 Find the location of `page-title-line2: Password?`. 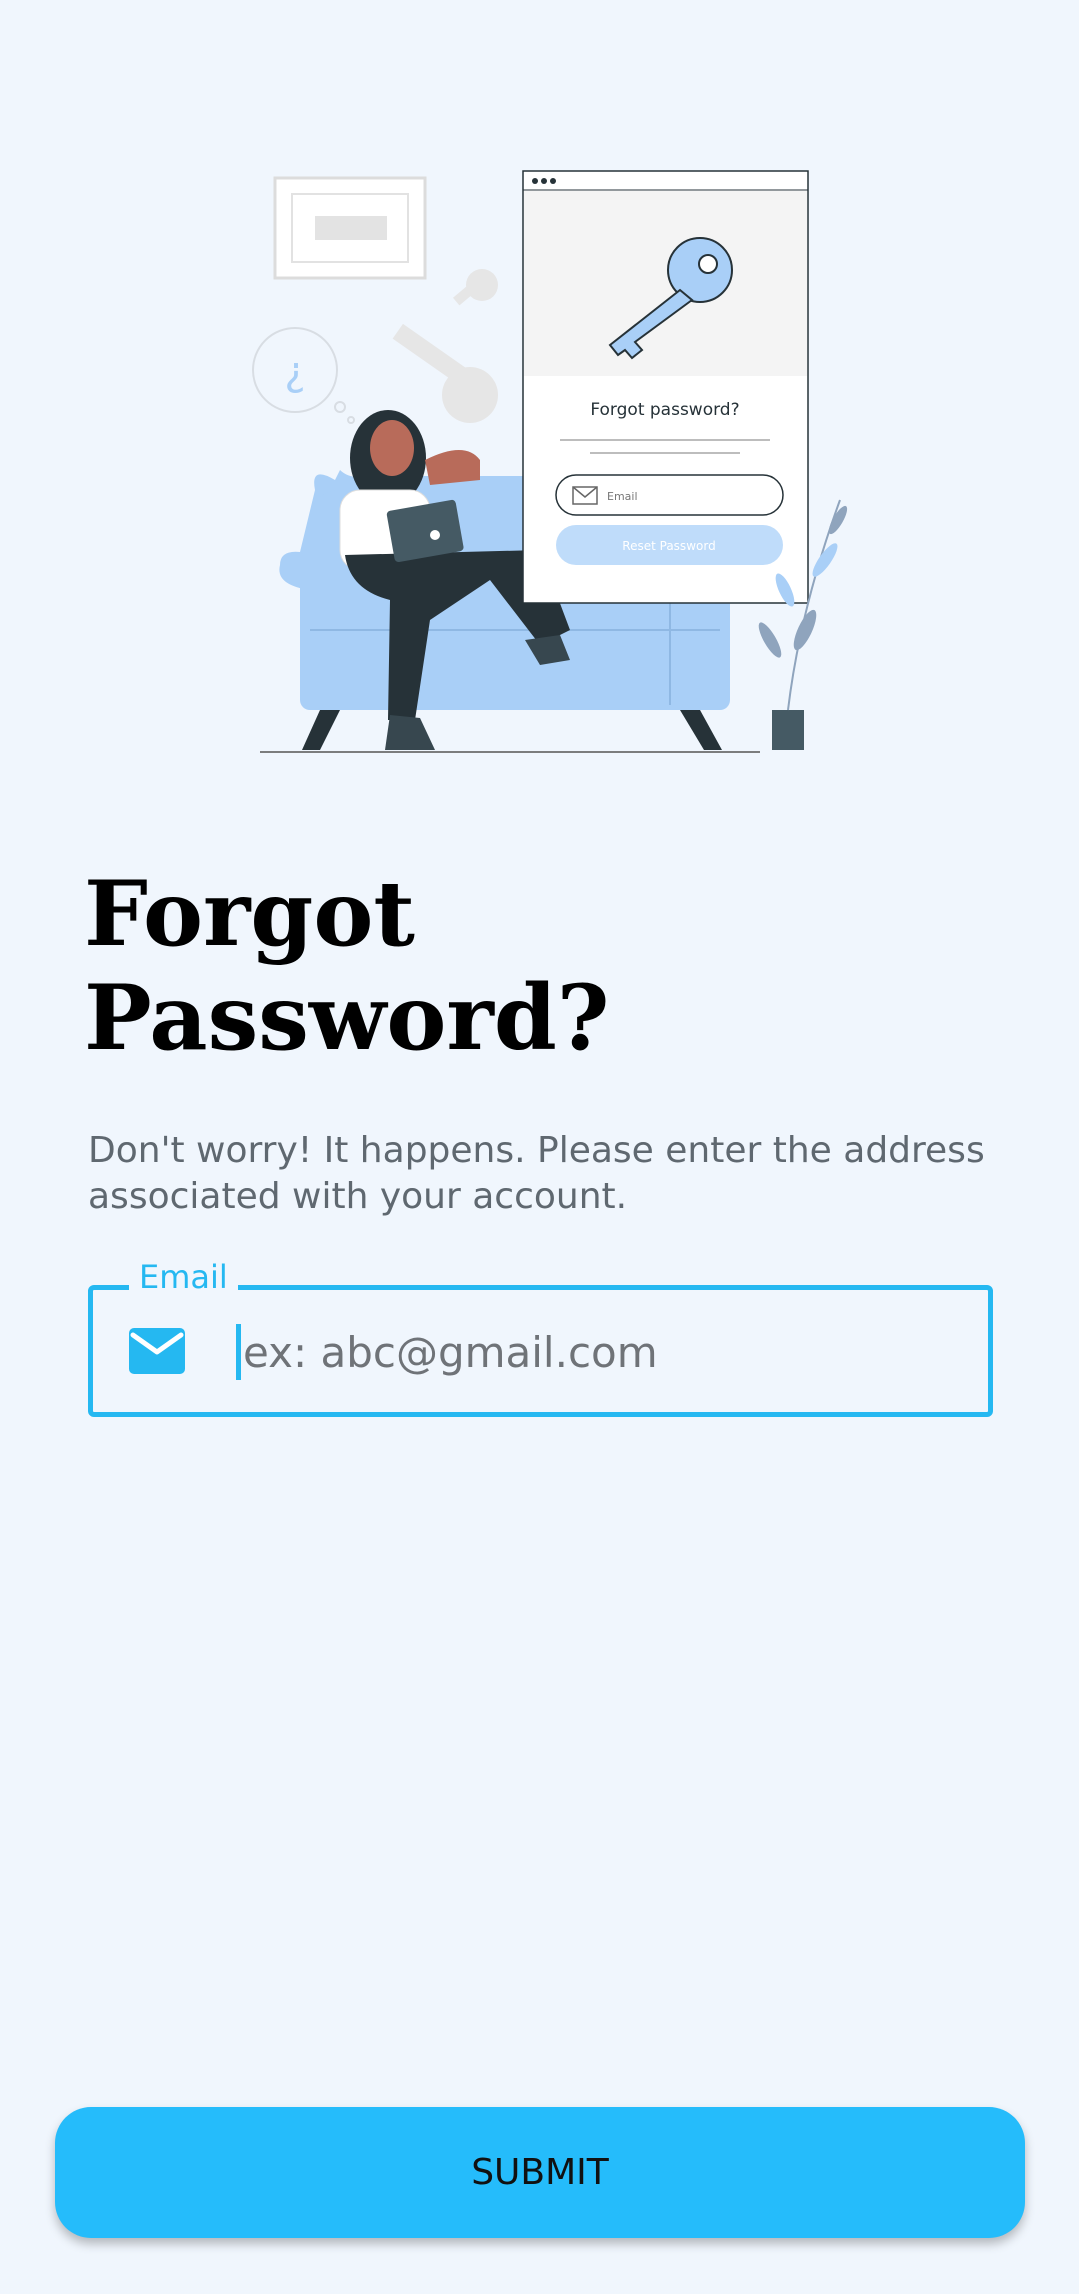

page-title-line2: Password? is located at coordinates (347, 1018).